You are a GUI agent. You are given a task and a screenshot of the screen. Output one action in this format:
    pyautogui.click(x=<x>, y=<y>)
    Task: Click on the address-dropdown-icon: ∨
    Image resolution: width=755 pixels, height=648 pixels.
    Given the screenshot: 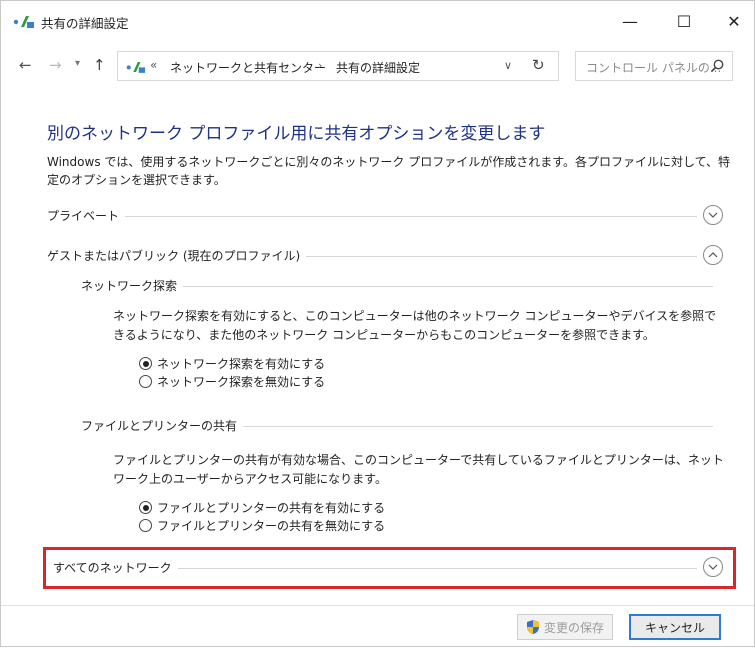 What is the action you would take?
    pyautogui.click(x=508, y=65)
    